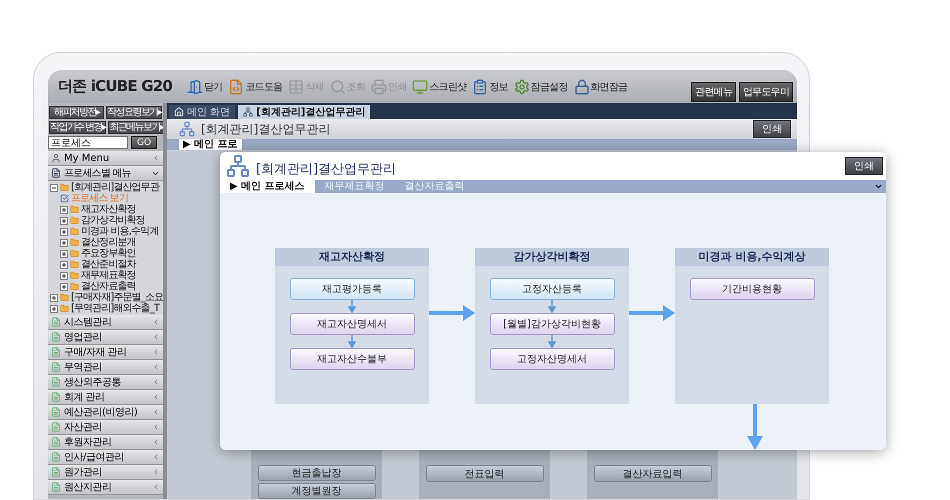 This screenshot has height=500, width=950. I want to click on menu-item: 원가관리, so click(105, 472).